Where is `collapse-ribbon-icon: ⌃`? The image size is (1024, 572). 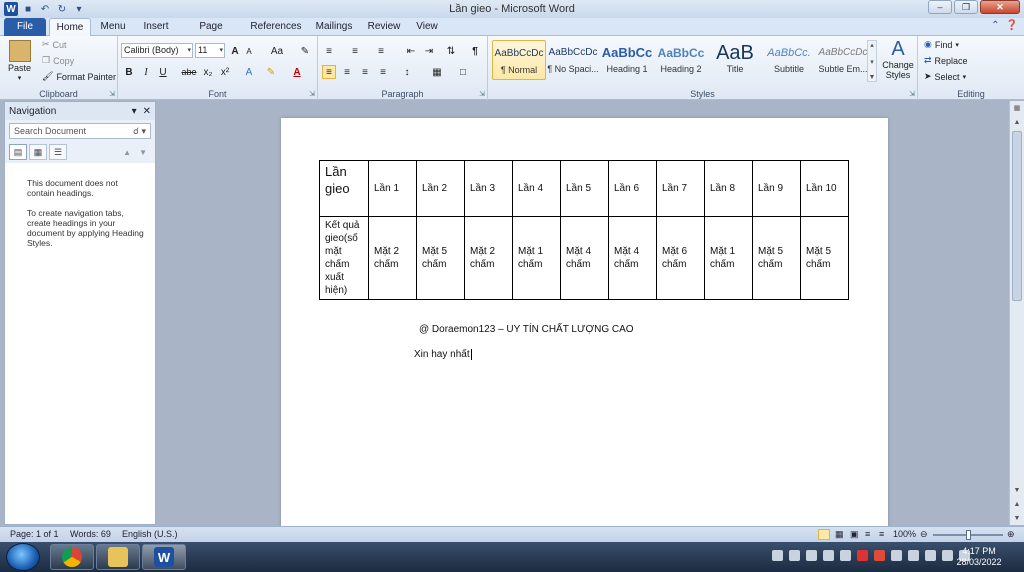
collapse-ribbon-icon: ⌃ is located at coordinates (995, 25).